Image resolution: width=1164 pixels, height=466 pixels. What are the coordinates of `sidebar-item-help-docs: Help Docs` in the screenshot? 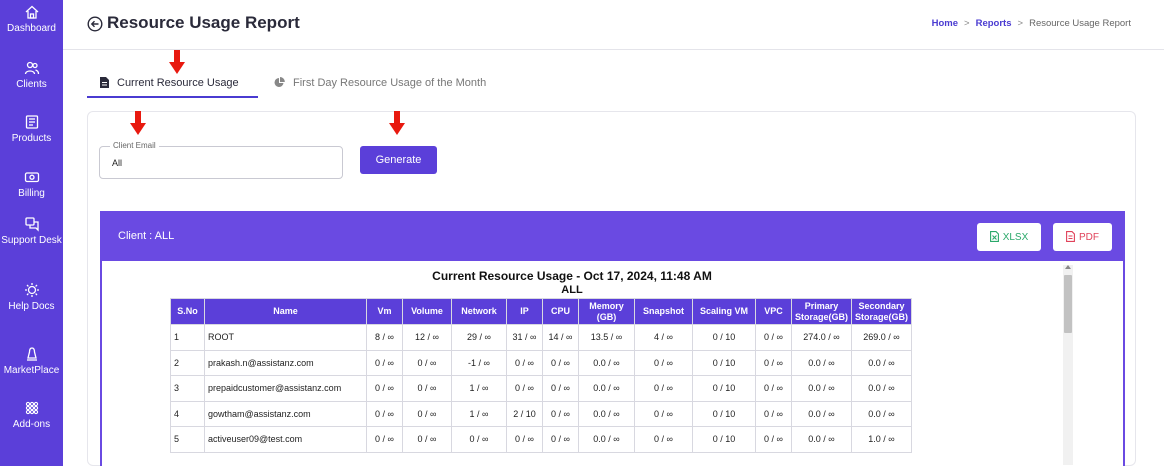 It's located at (31, 297).